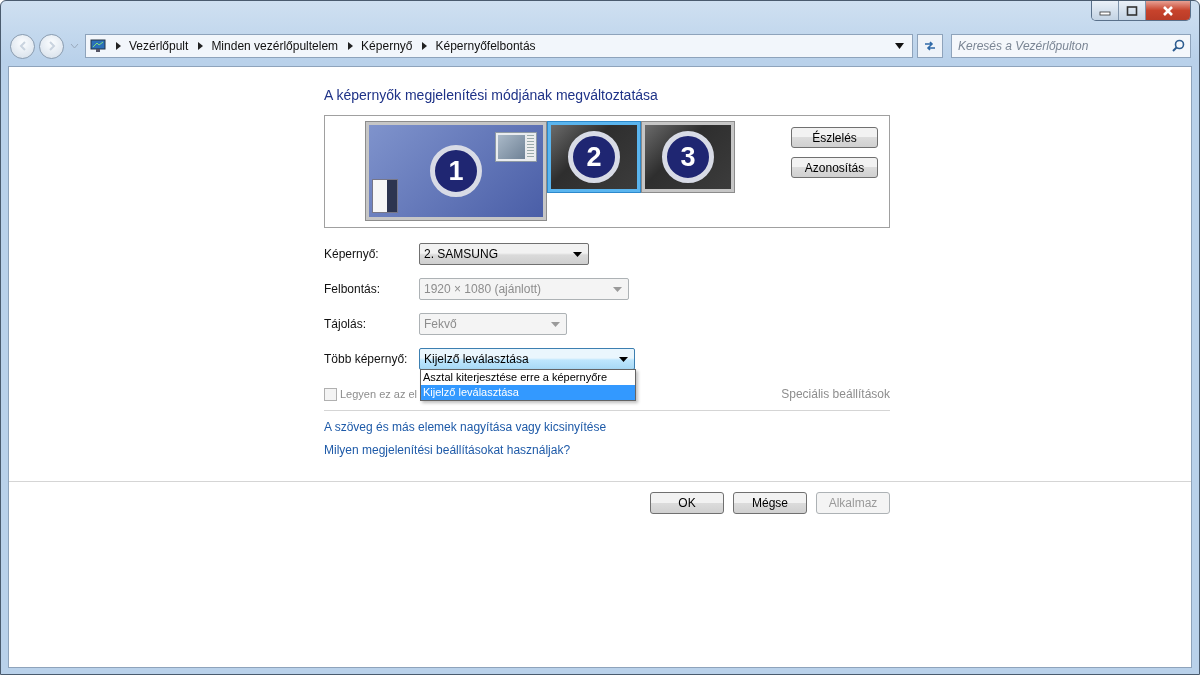 This screenshot has height=675, width=1200. I want to click on dropdown-value: 1920 × 1080 (ajánlott), so click(483, 289).